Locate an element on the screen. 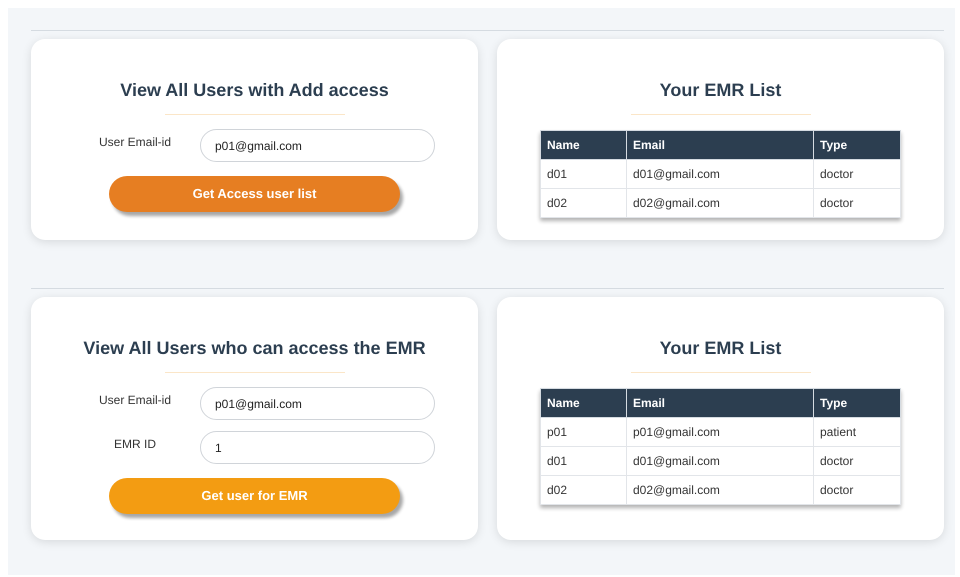 The width and height of the screenshot is (960, 577). card-title: View All Users with Add access is located at coordinates (254, 90).